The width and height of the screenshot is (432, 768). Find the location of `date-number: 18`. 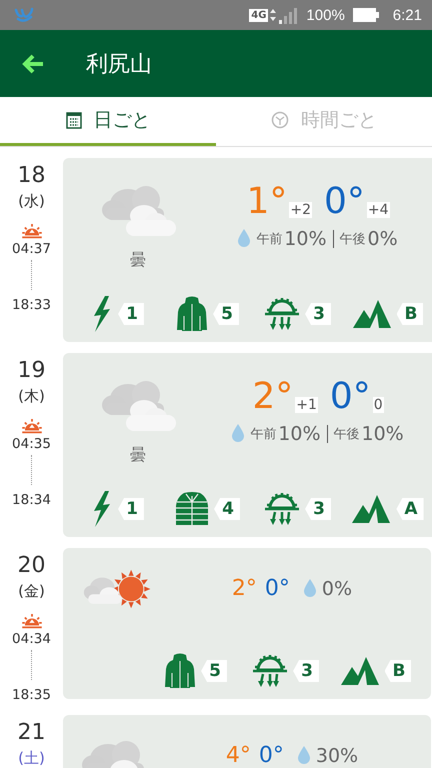

date-number: 18 is located at coordinates (32, 176).